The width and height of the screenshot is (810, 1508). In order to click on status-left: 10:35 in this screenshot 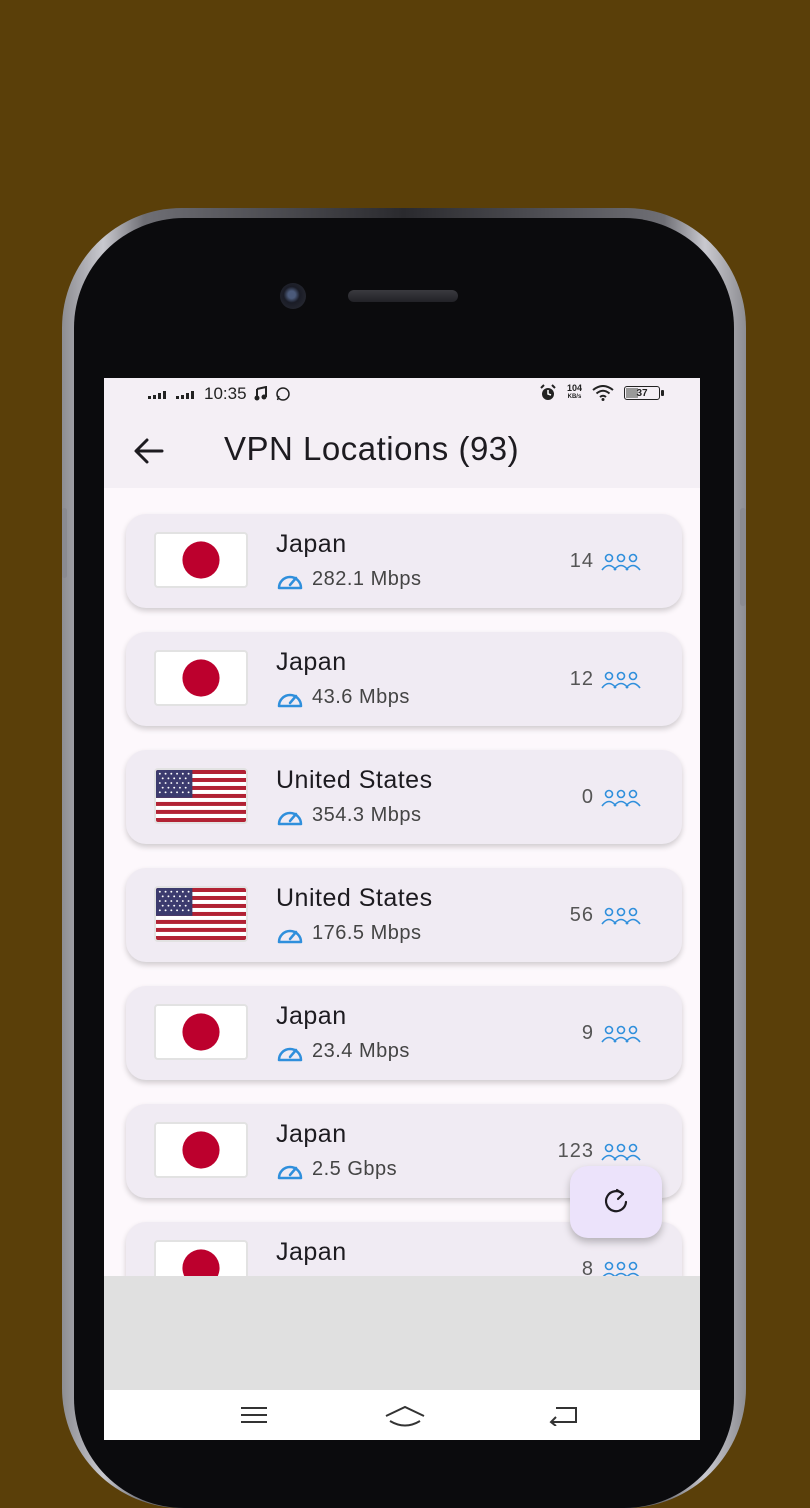, I will do `click(219, 394)`.